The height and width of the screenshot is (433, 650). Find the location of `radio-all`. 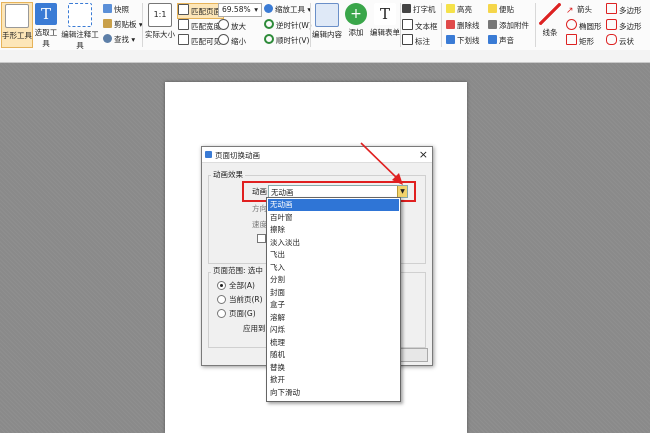

radio-all is located at coordinates (221, 285).